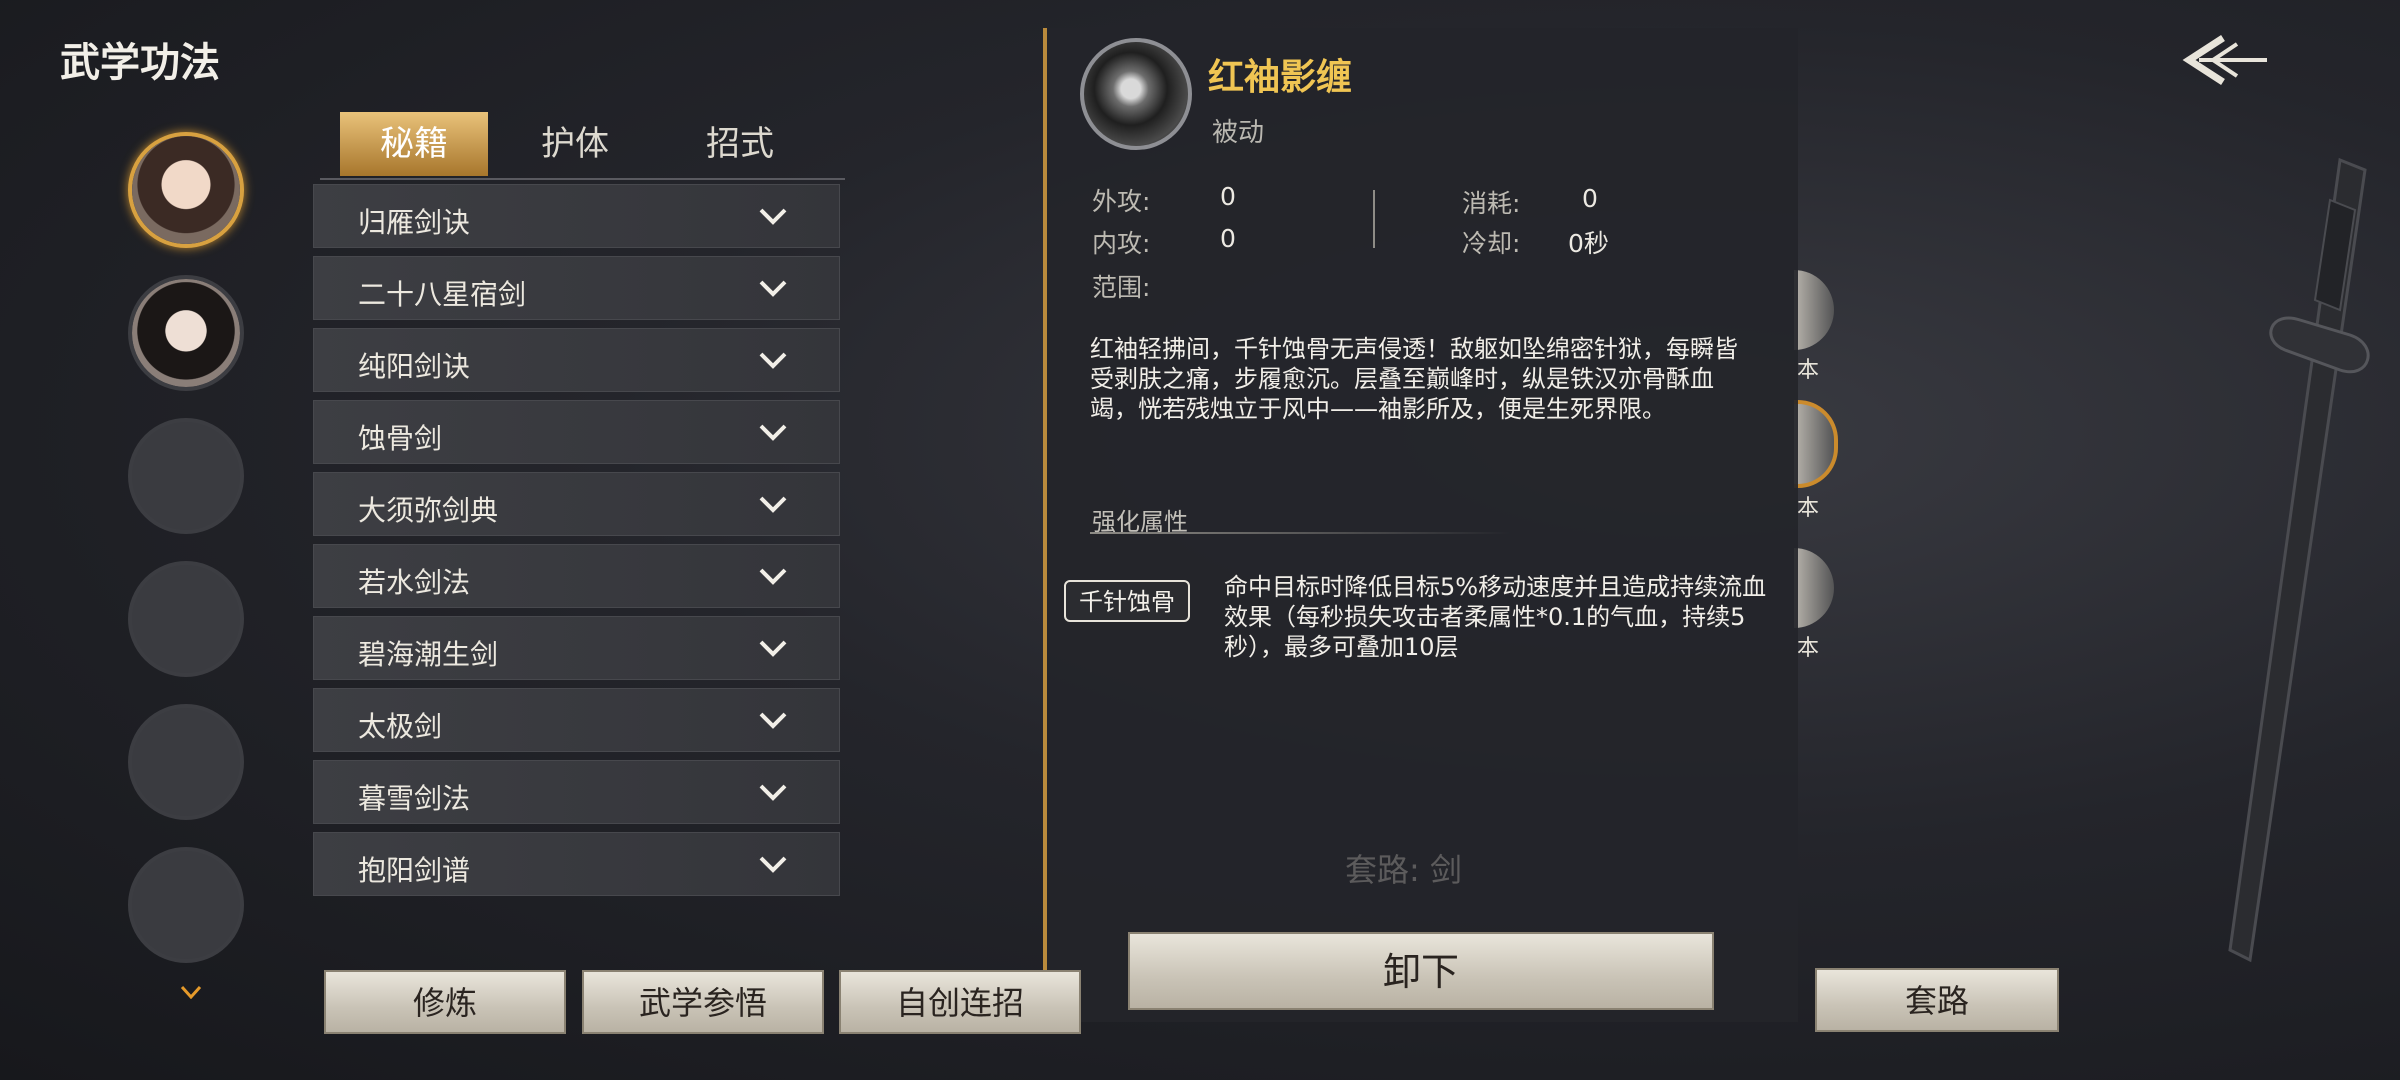  I want to click on back-arrow-icon, so click(2225, 60).